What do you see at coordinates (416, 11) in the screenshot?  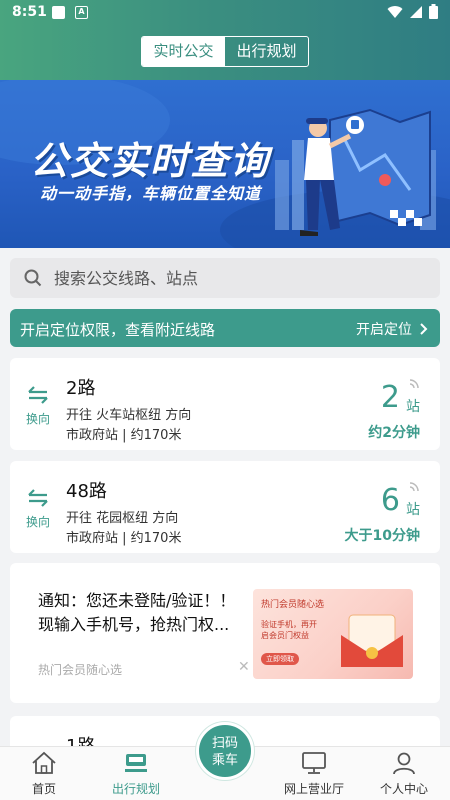 I see `cellular-icon` at bounding box center [416, 11].